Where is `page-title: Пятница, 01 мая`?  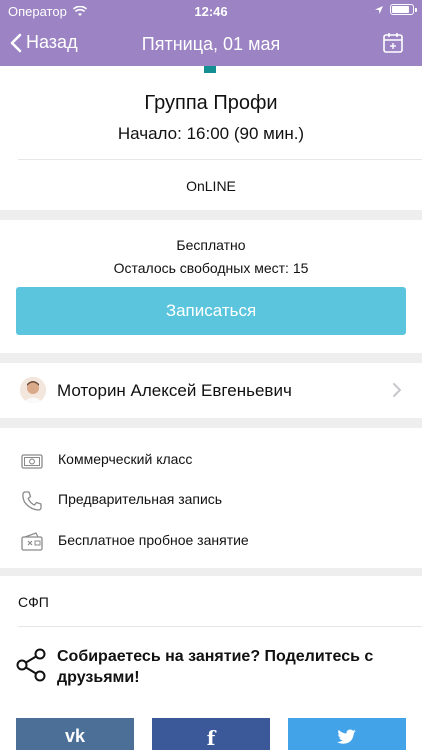 page-title: Пятница, 01 мая is located at coordinates (211, 44).